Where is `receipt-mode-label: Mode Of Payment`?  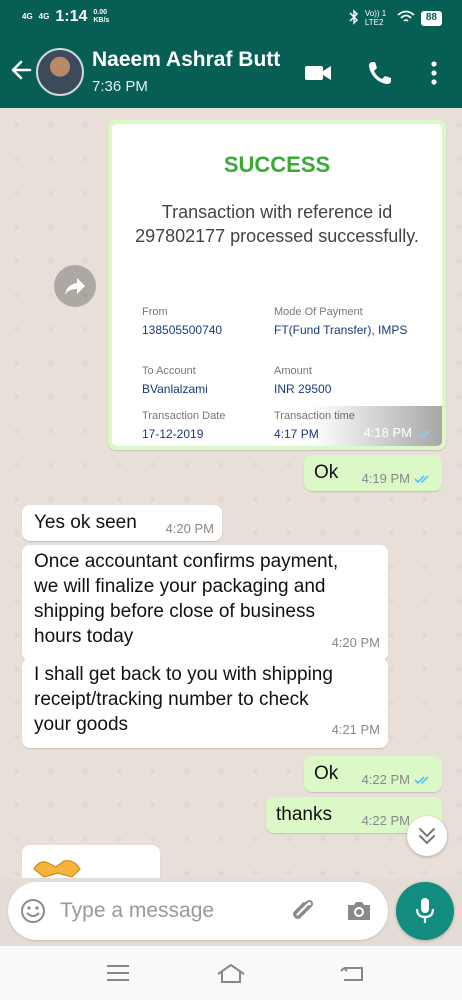
receipt-mode-label: Mode Of Payment is located at coordinates (318, 312).